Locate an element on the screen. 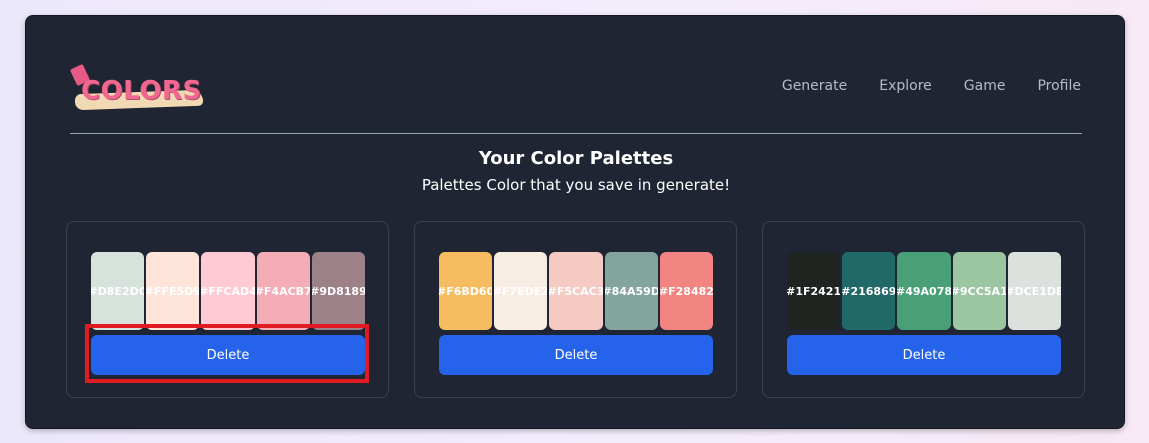 Image resolution: width=1149 pixels, height=443 pixels. header-divider is located at coordinates (576, 133).